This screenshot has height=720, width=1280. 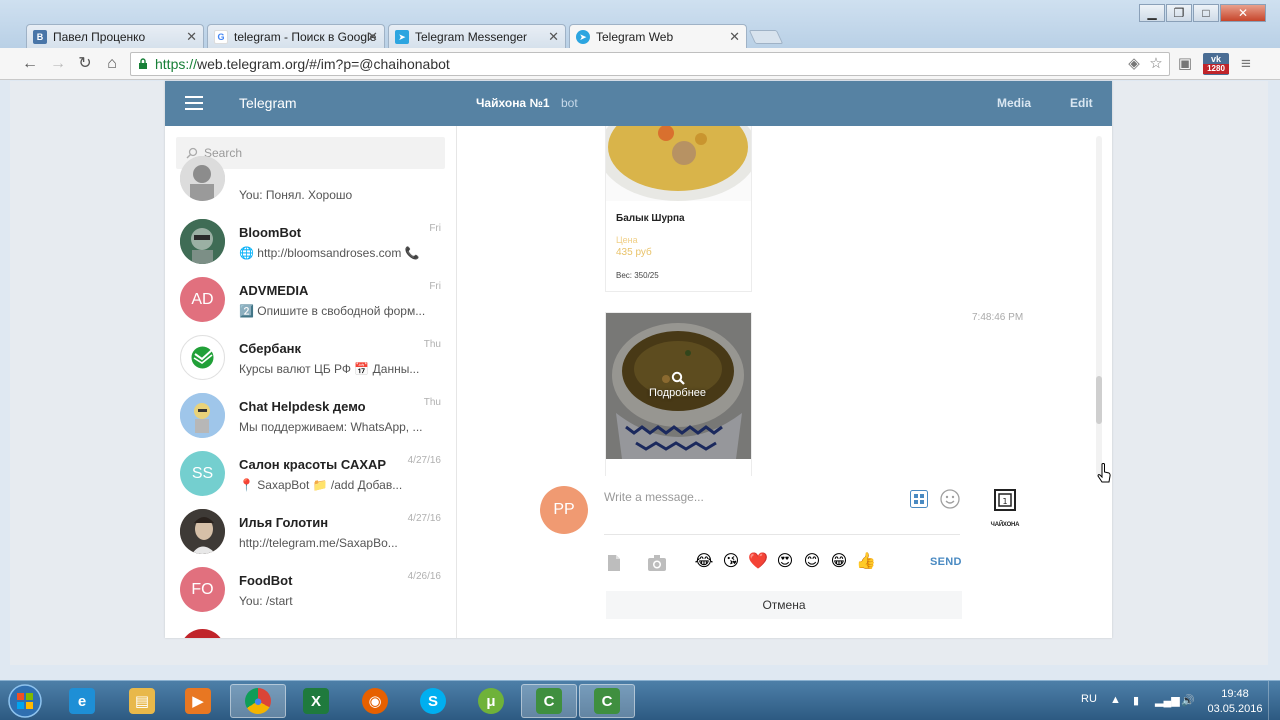 I want to click on language-indicator: RU, so click(x=1089, y=699).